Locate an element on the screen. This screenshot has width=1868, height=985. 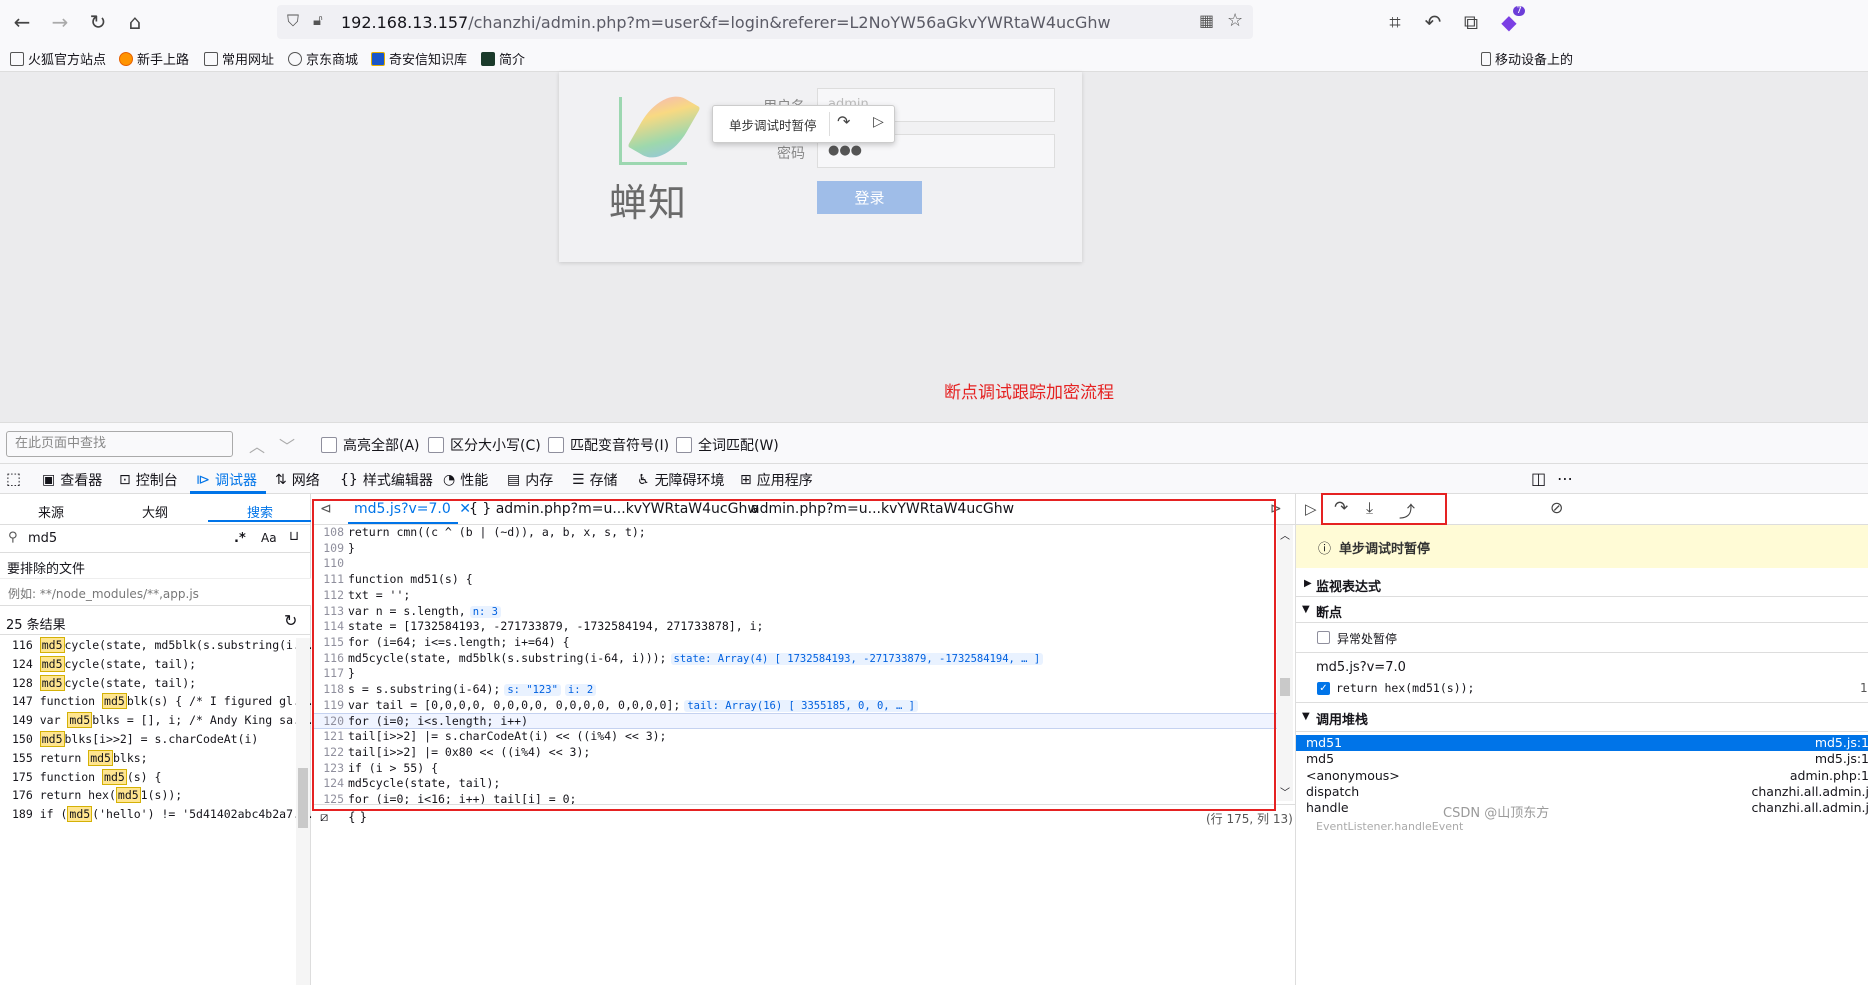
bookmark-item: 常用网址 is located at coordinates (239, 58).